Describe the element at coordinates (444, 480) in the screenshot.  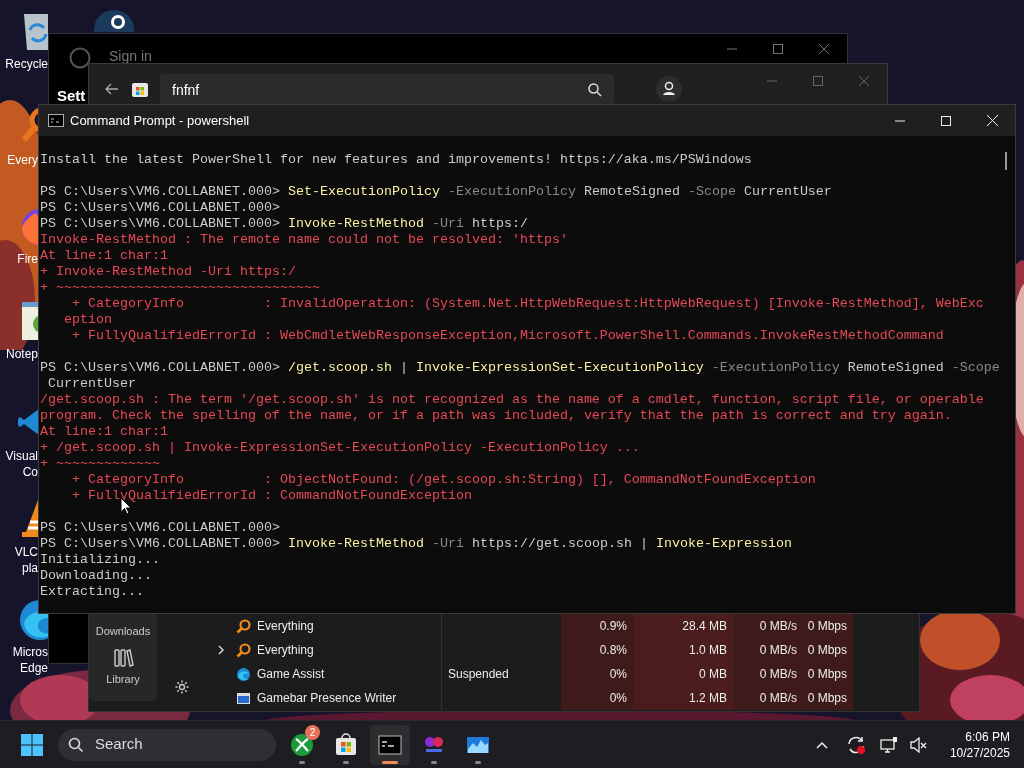
I see `terminal-line: + CategoryInfo : ObjectNotFound: (/get.scoop.sh:String) [], CommandNotFoundException` at that location.